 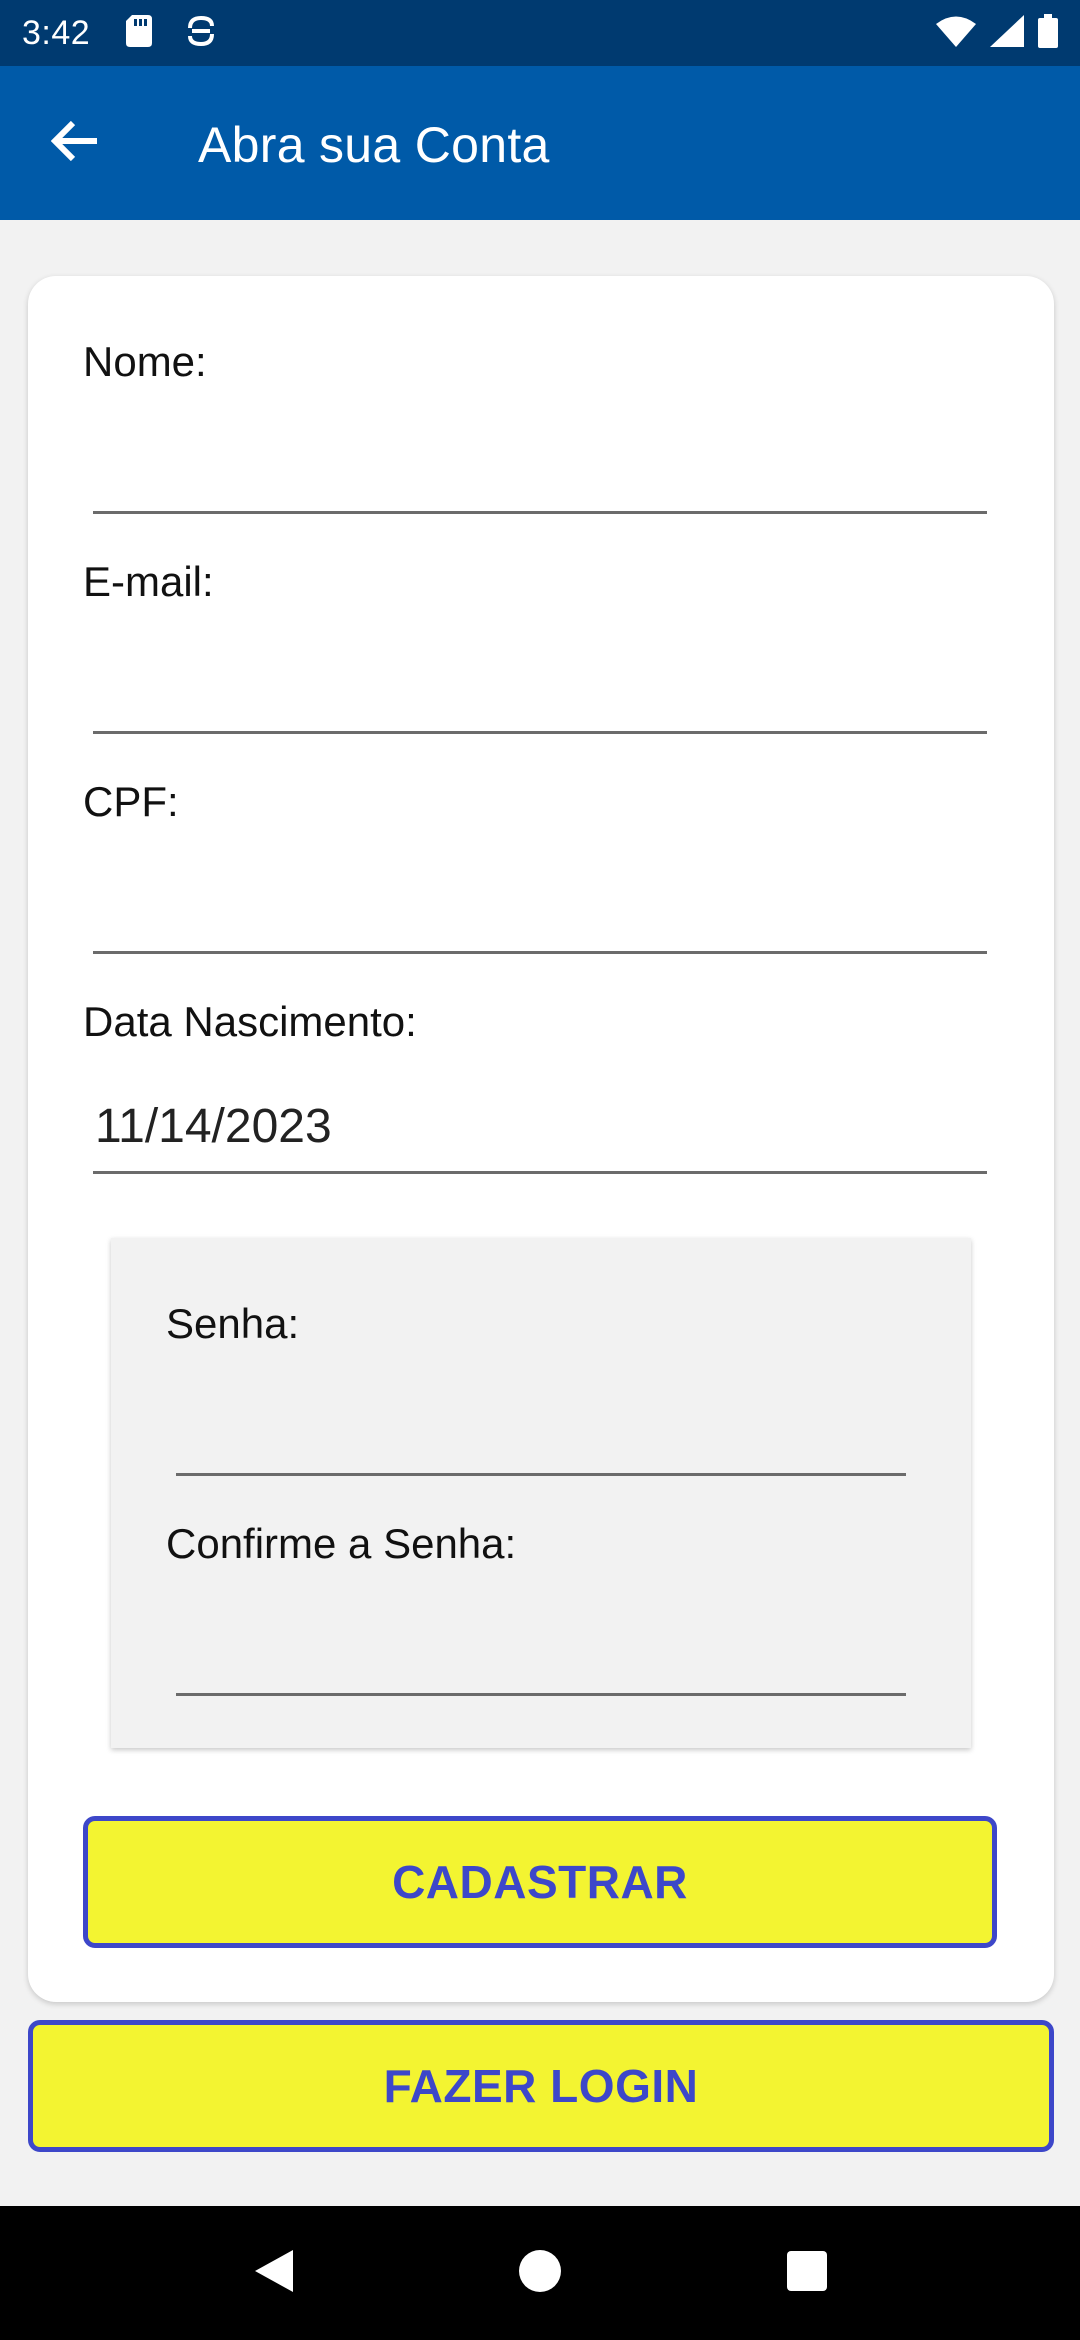 I want to click on confirme-senha-field, so click(x=541, y=1653).